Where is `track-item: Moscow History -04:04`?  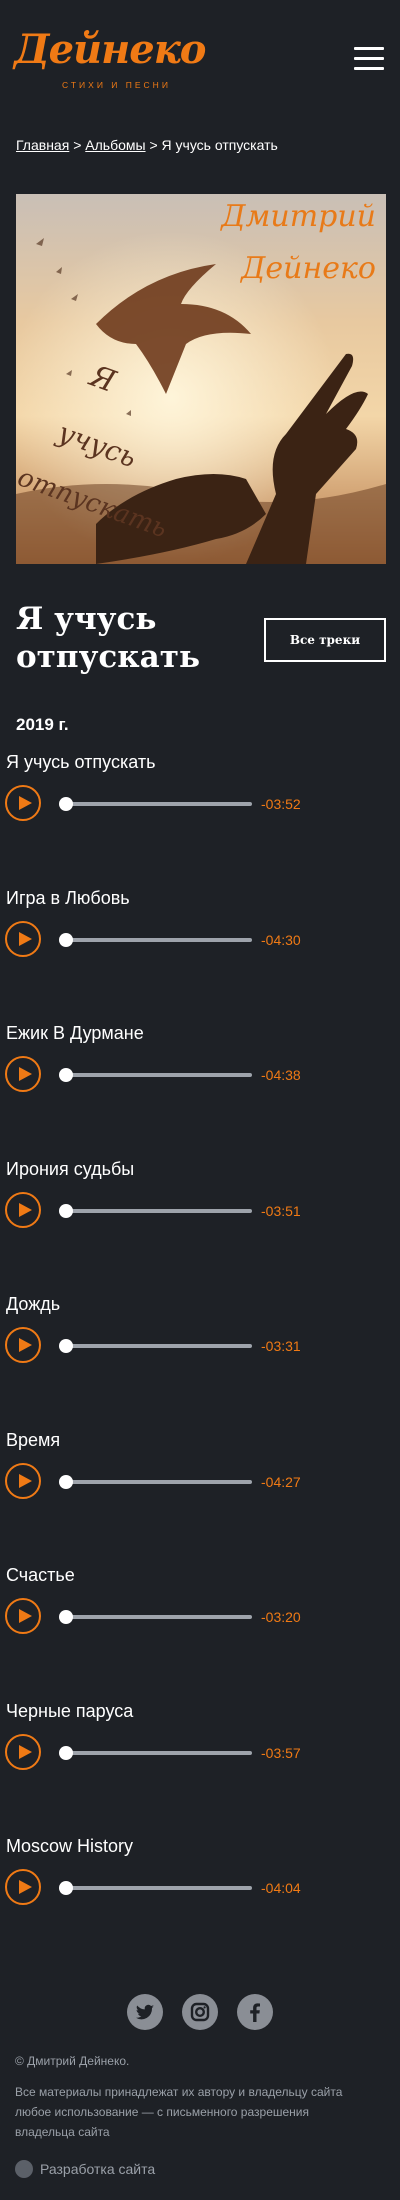 track-item: Moscow History -04:04 is located at coordinates (200, 1896).